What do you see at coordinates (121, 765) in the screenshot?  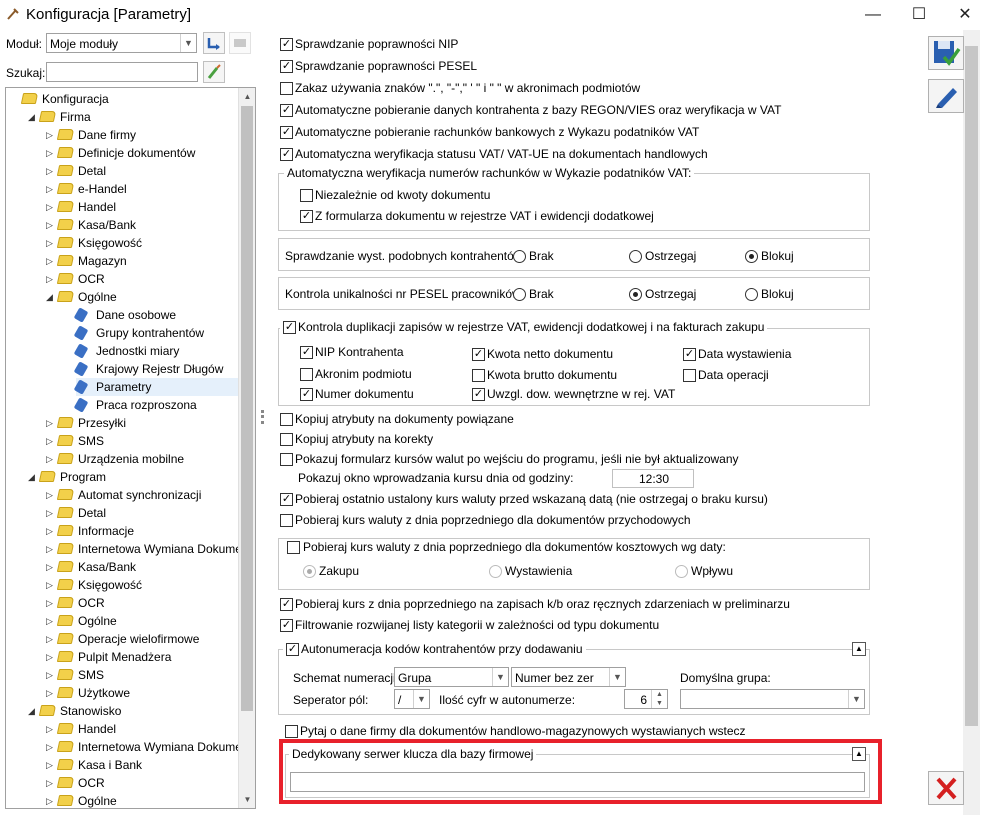 I see `tree-node: ▷ Kasa i Bank` at bounding box center [121, 765].